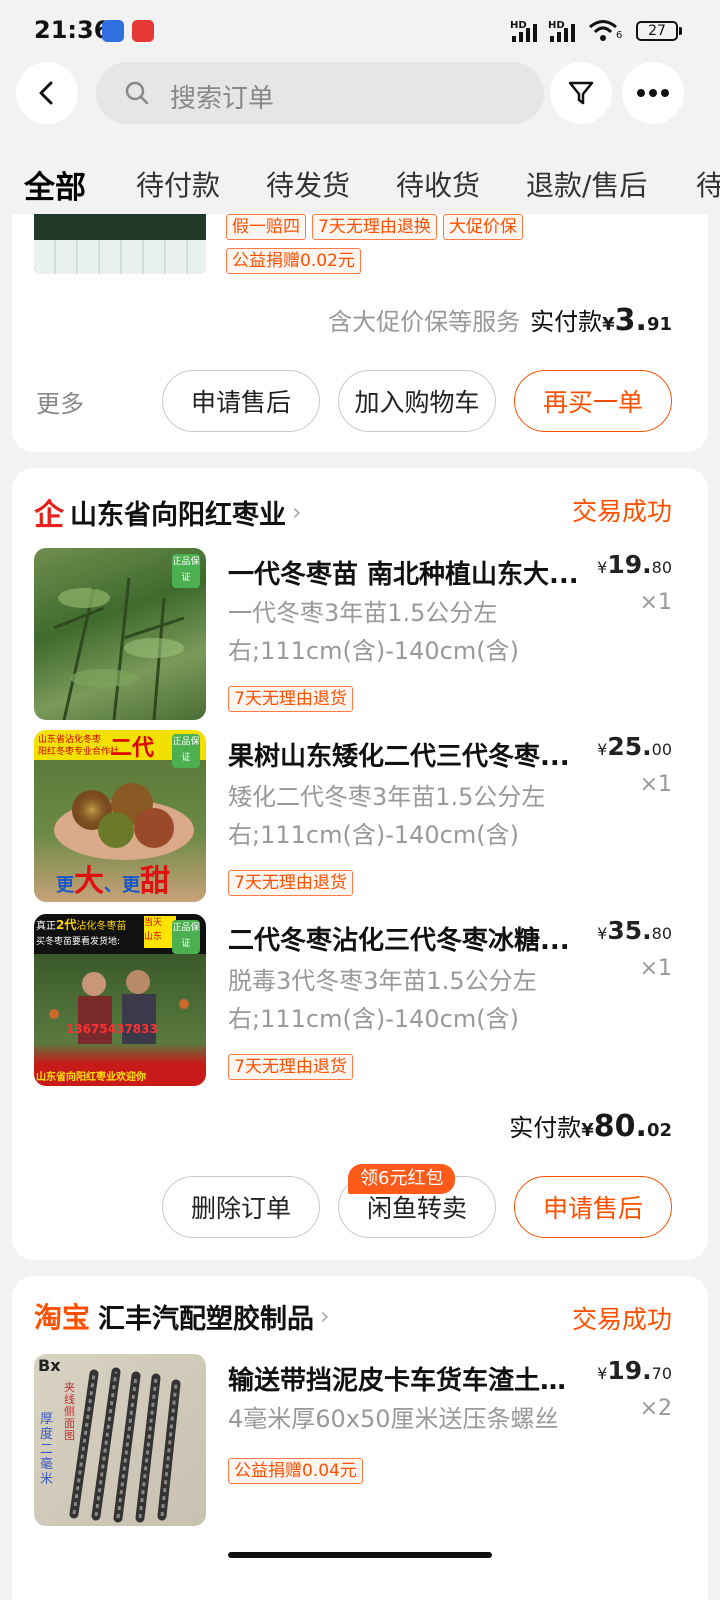 This screenshot has height=1600, width=720. Describe the element at coordinates (112, 1029) in the screenshot. I see `image-text: 13675437833` at that location.